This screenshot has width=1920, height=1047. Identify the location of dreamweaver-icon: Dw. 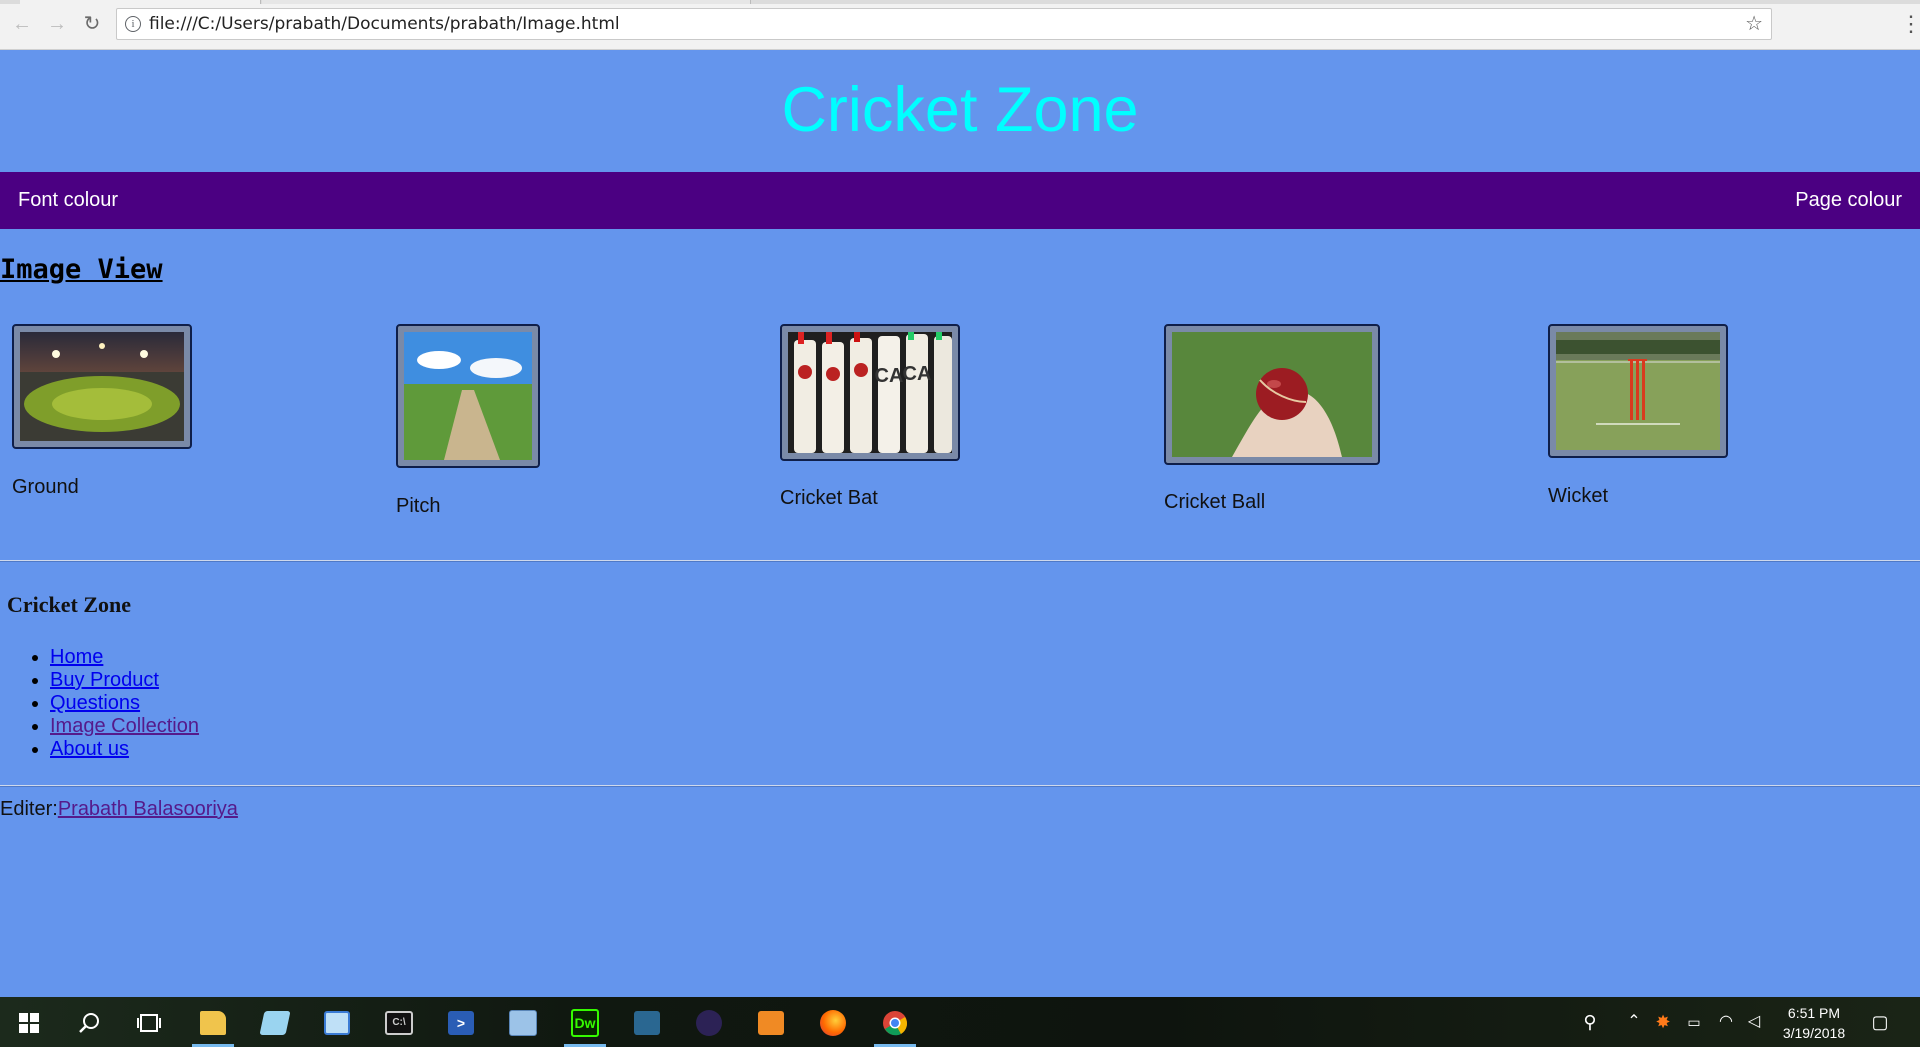
(585, 1022).